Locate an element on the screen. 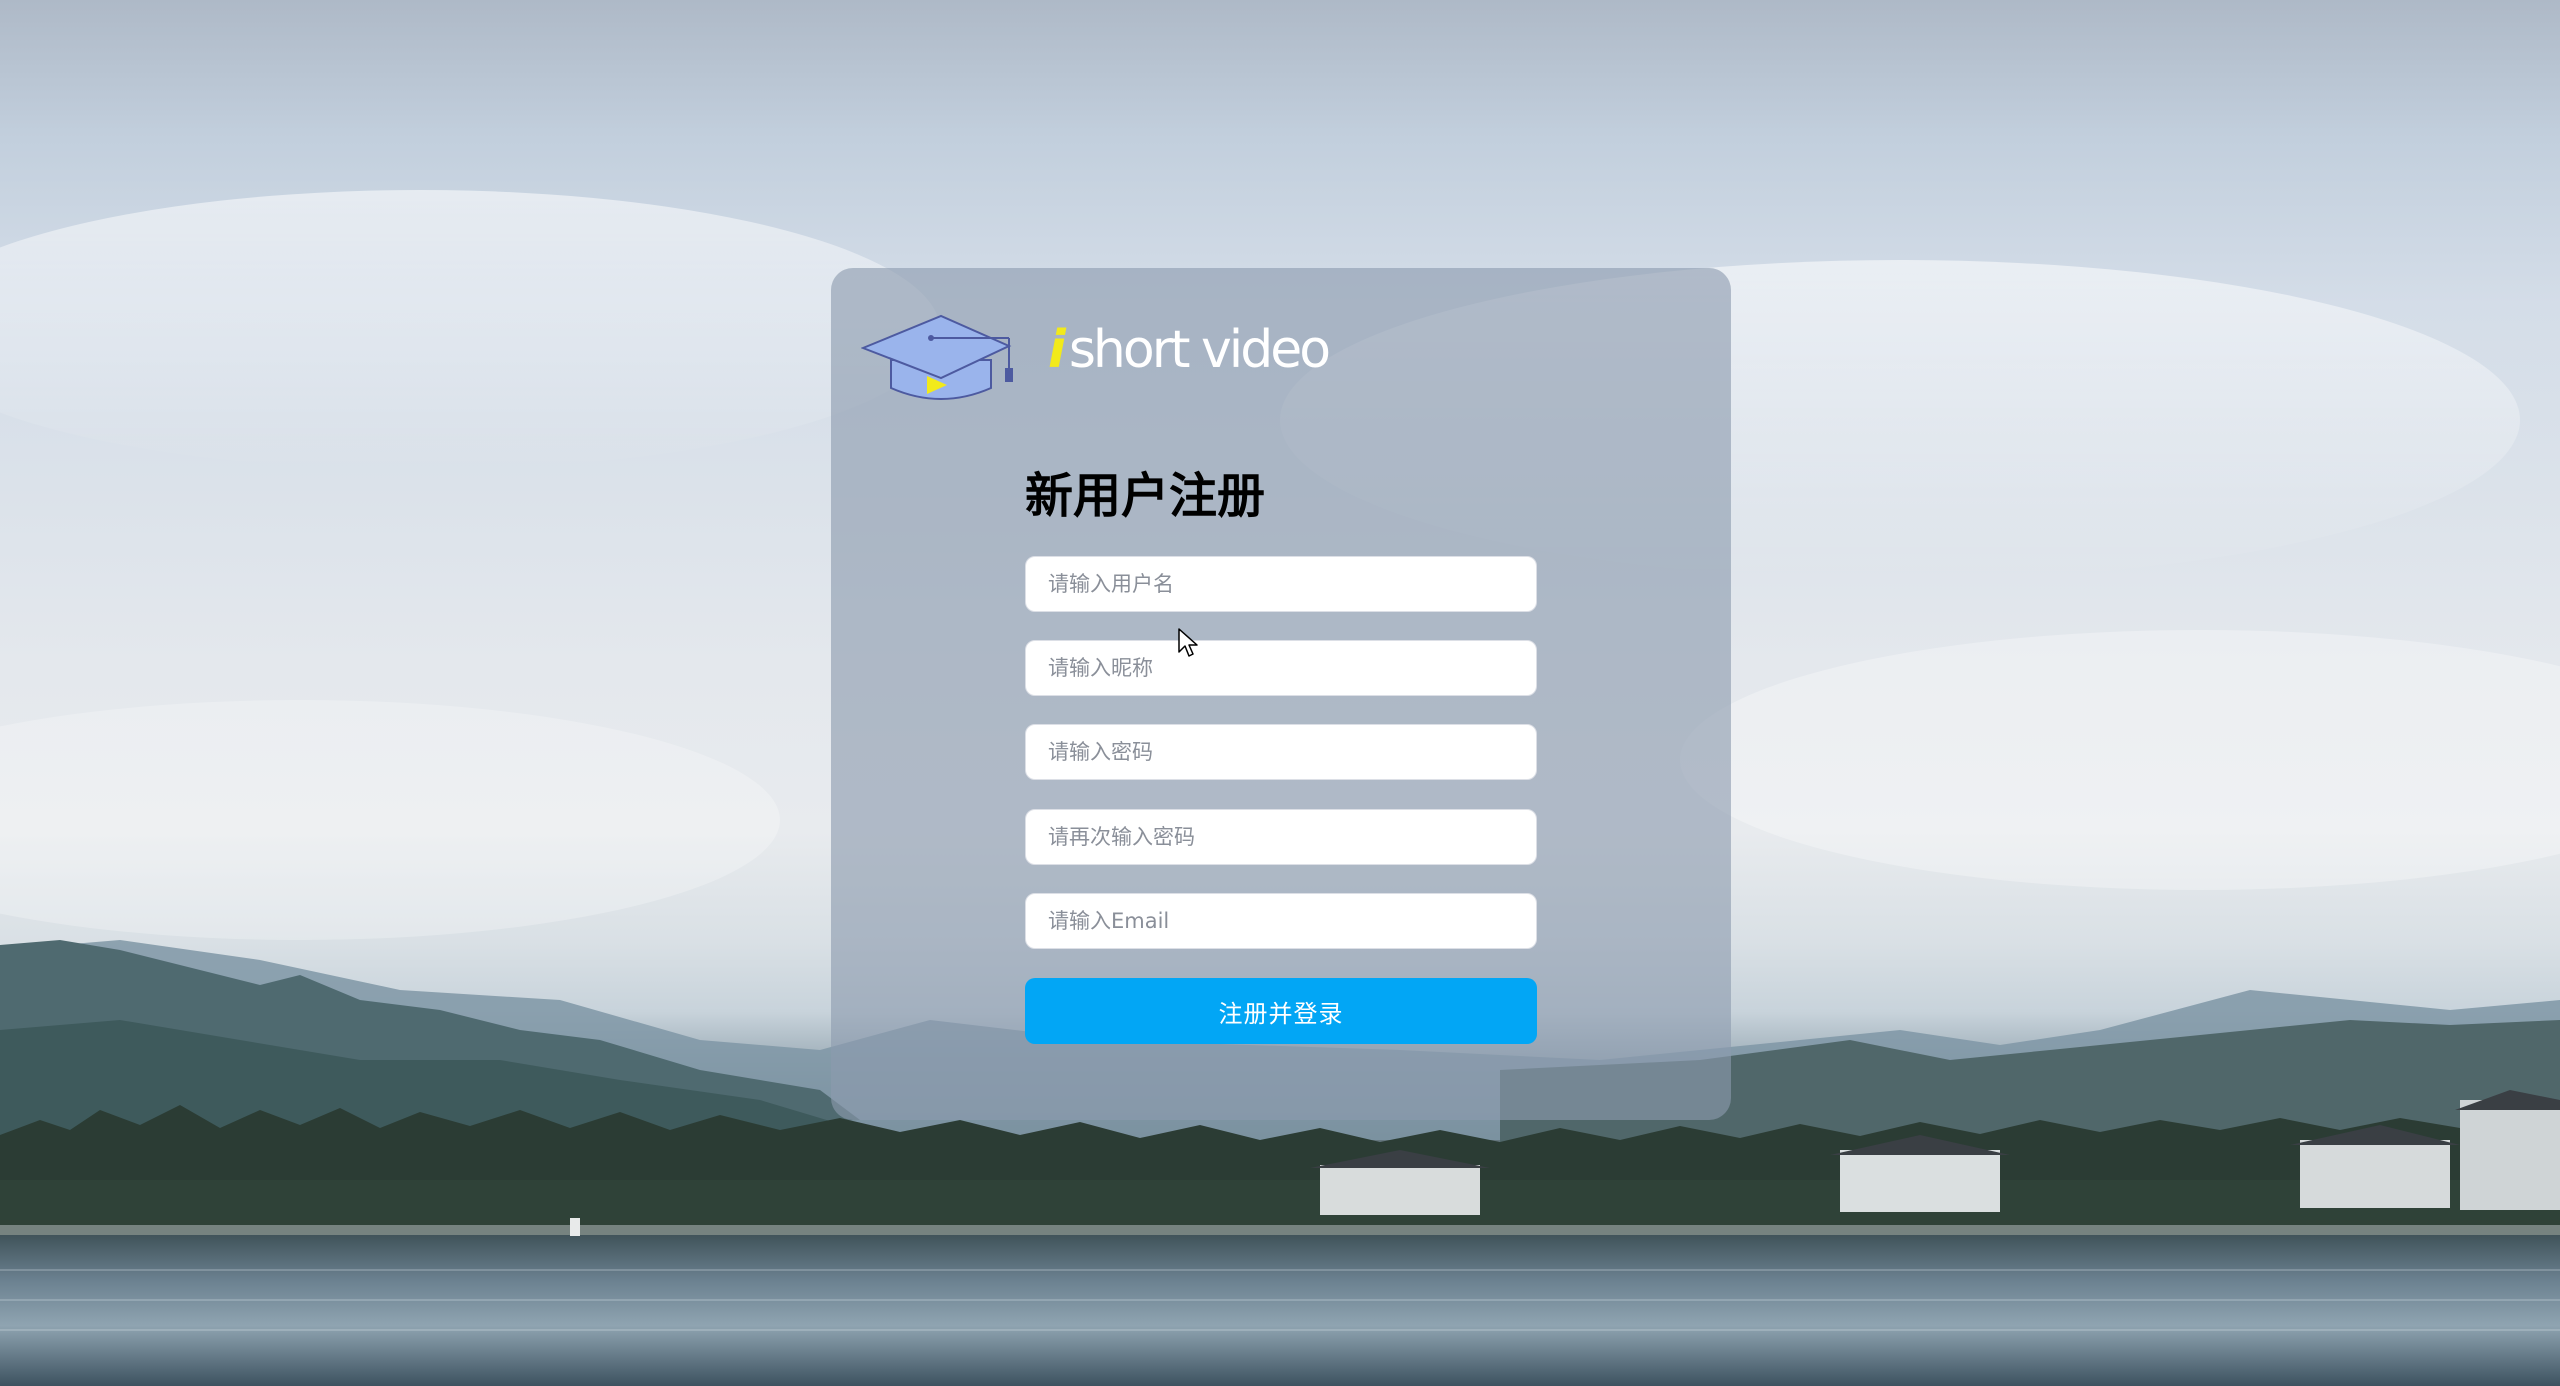  password-input is located at coordinates (1281, 752).